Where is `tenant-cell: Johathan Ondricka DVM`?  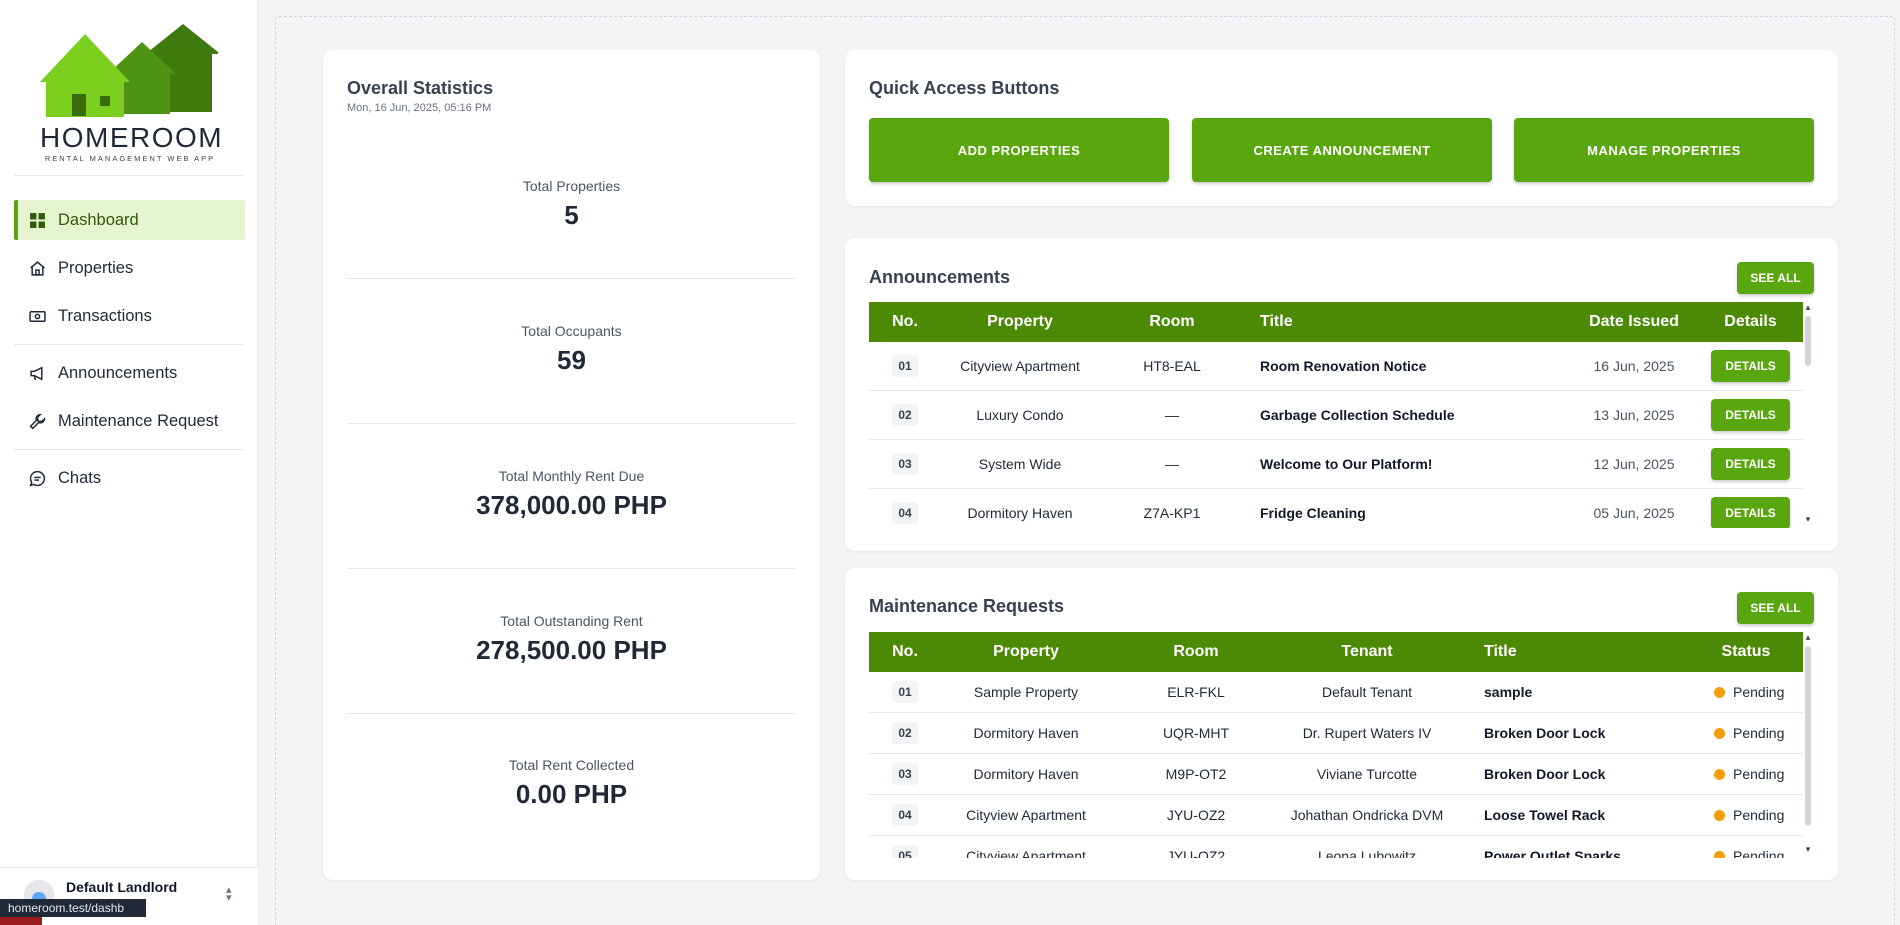
tenant-cell: Johathan Ondricka DVM is located at coordinates (1367, 815).